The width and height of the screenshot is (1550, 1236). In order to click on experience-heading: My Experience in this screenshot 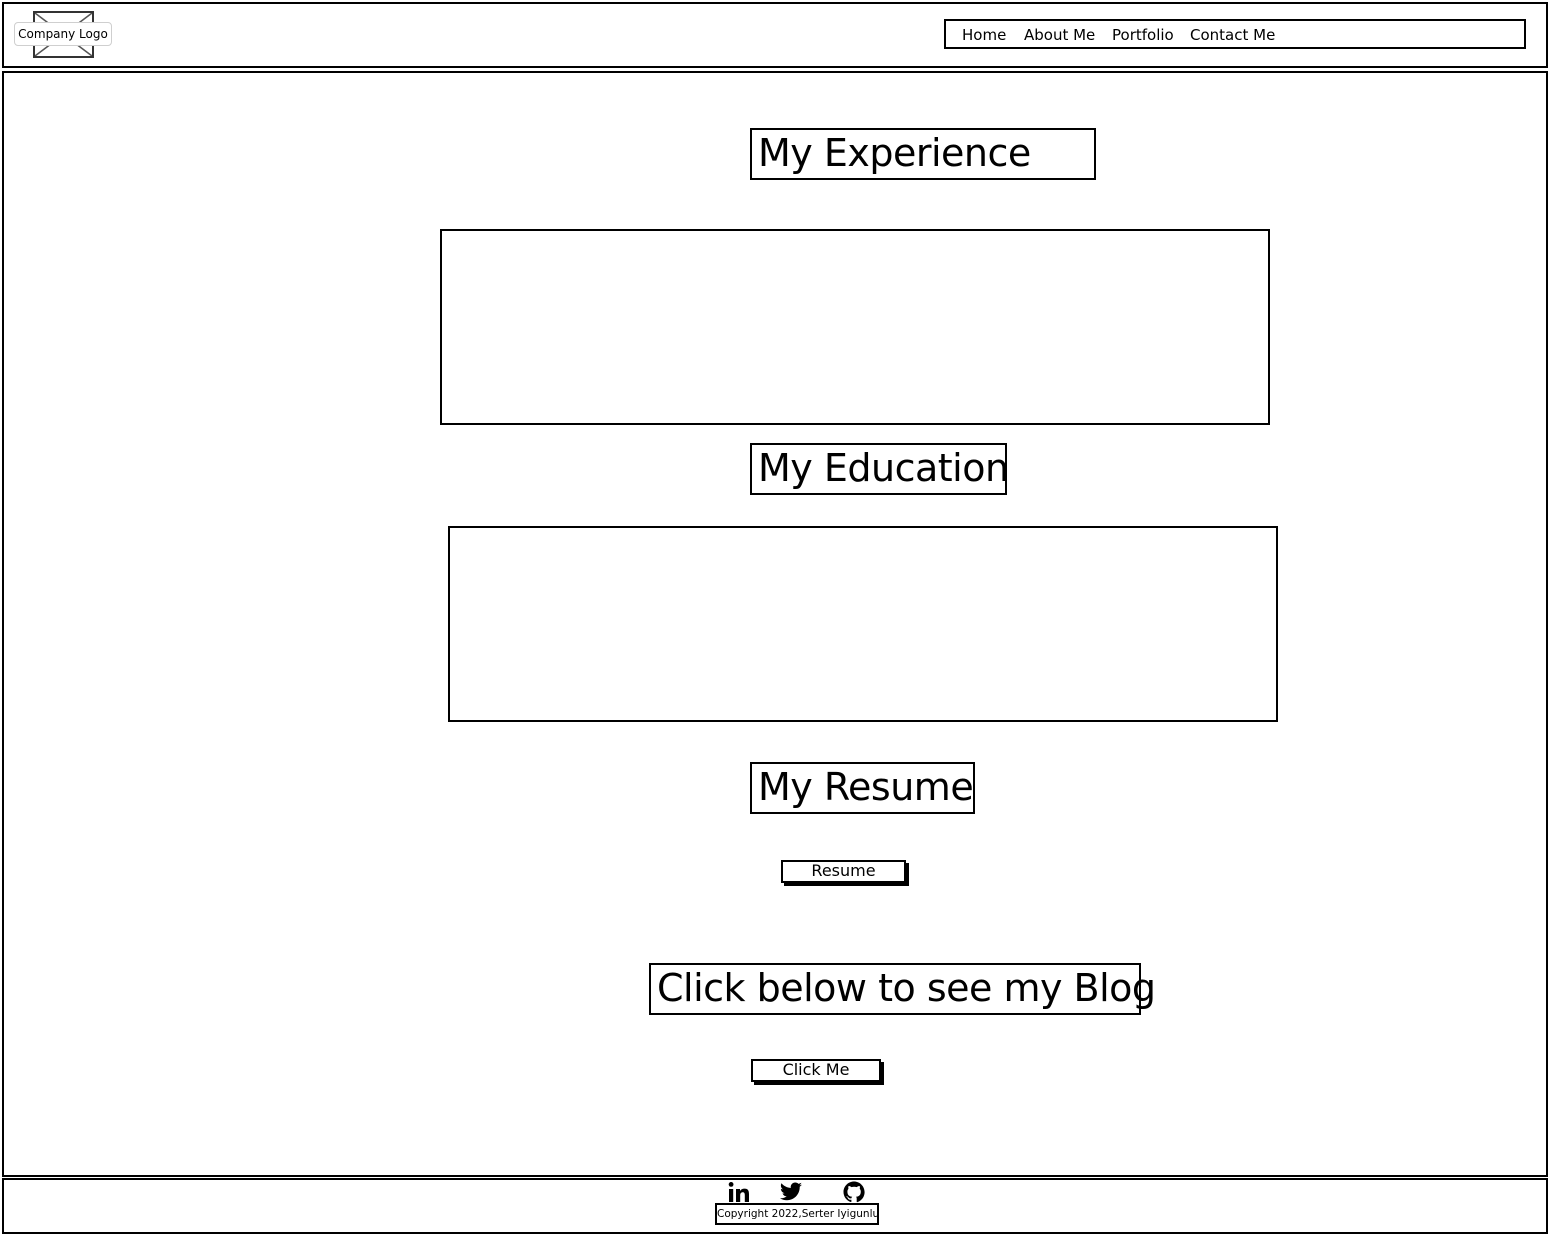, I will do `click(923, 154)`.